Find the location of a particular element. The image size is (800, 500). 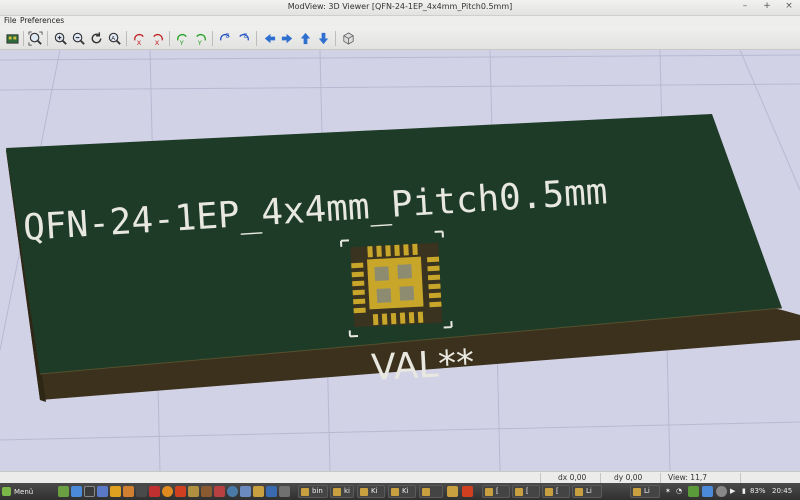

reload-icon is located at coordinates (12, 38).